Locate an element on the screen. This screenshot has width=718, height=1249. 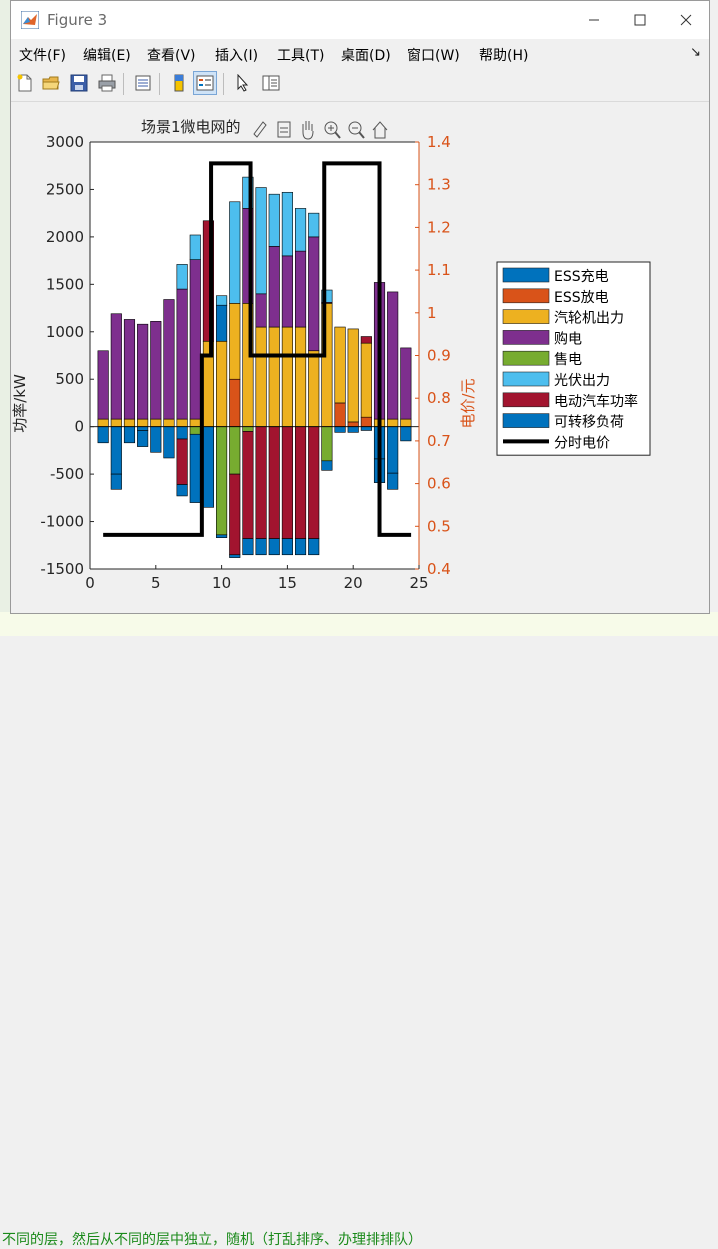
background-app-edge is located at coordinates (5, 318).